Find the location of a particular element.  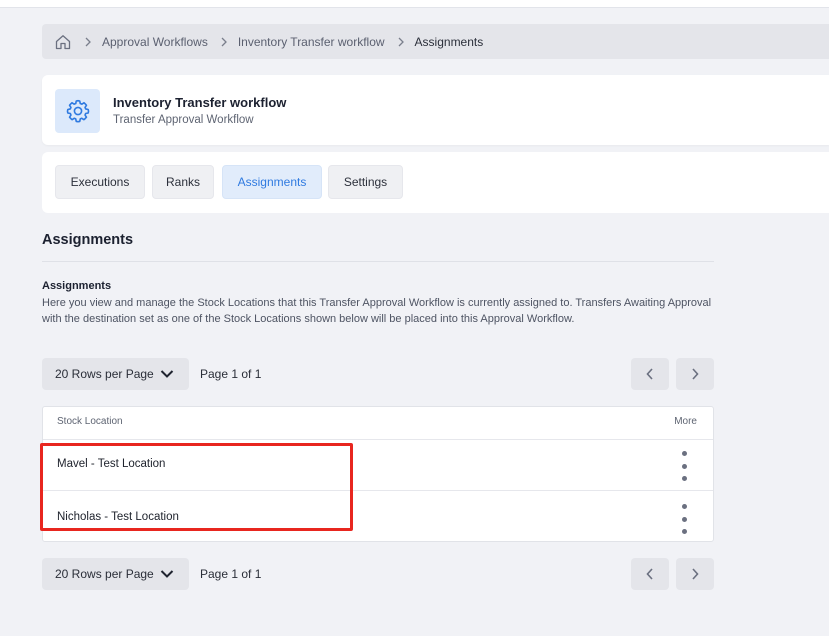

rows-per-page-select: 20 Rows per Page is located at coordinates (115, 374).